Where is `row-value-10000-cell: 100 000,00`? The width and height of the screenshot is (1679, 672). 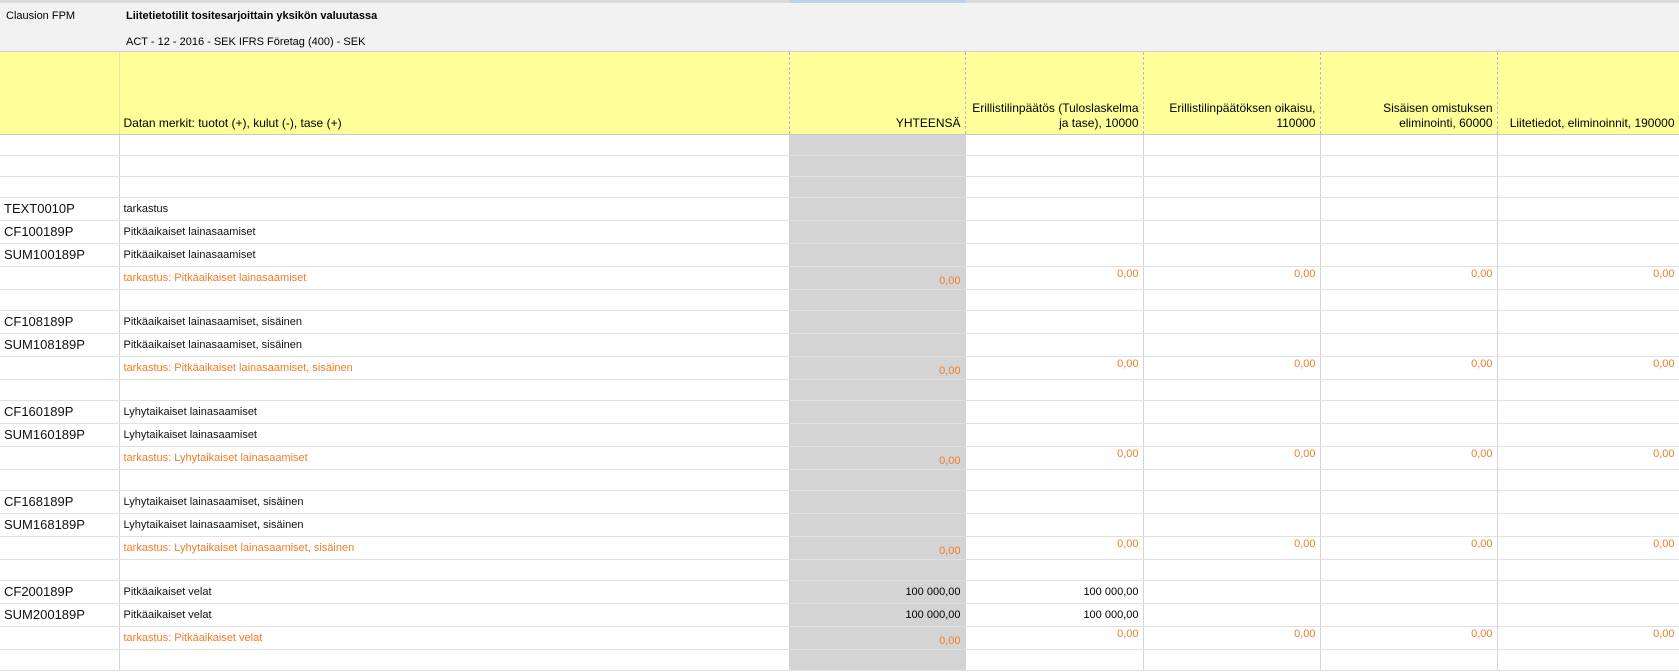 row-value-10000-cell: 100 000,00 is located at coordinates (1054, 615).